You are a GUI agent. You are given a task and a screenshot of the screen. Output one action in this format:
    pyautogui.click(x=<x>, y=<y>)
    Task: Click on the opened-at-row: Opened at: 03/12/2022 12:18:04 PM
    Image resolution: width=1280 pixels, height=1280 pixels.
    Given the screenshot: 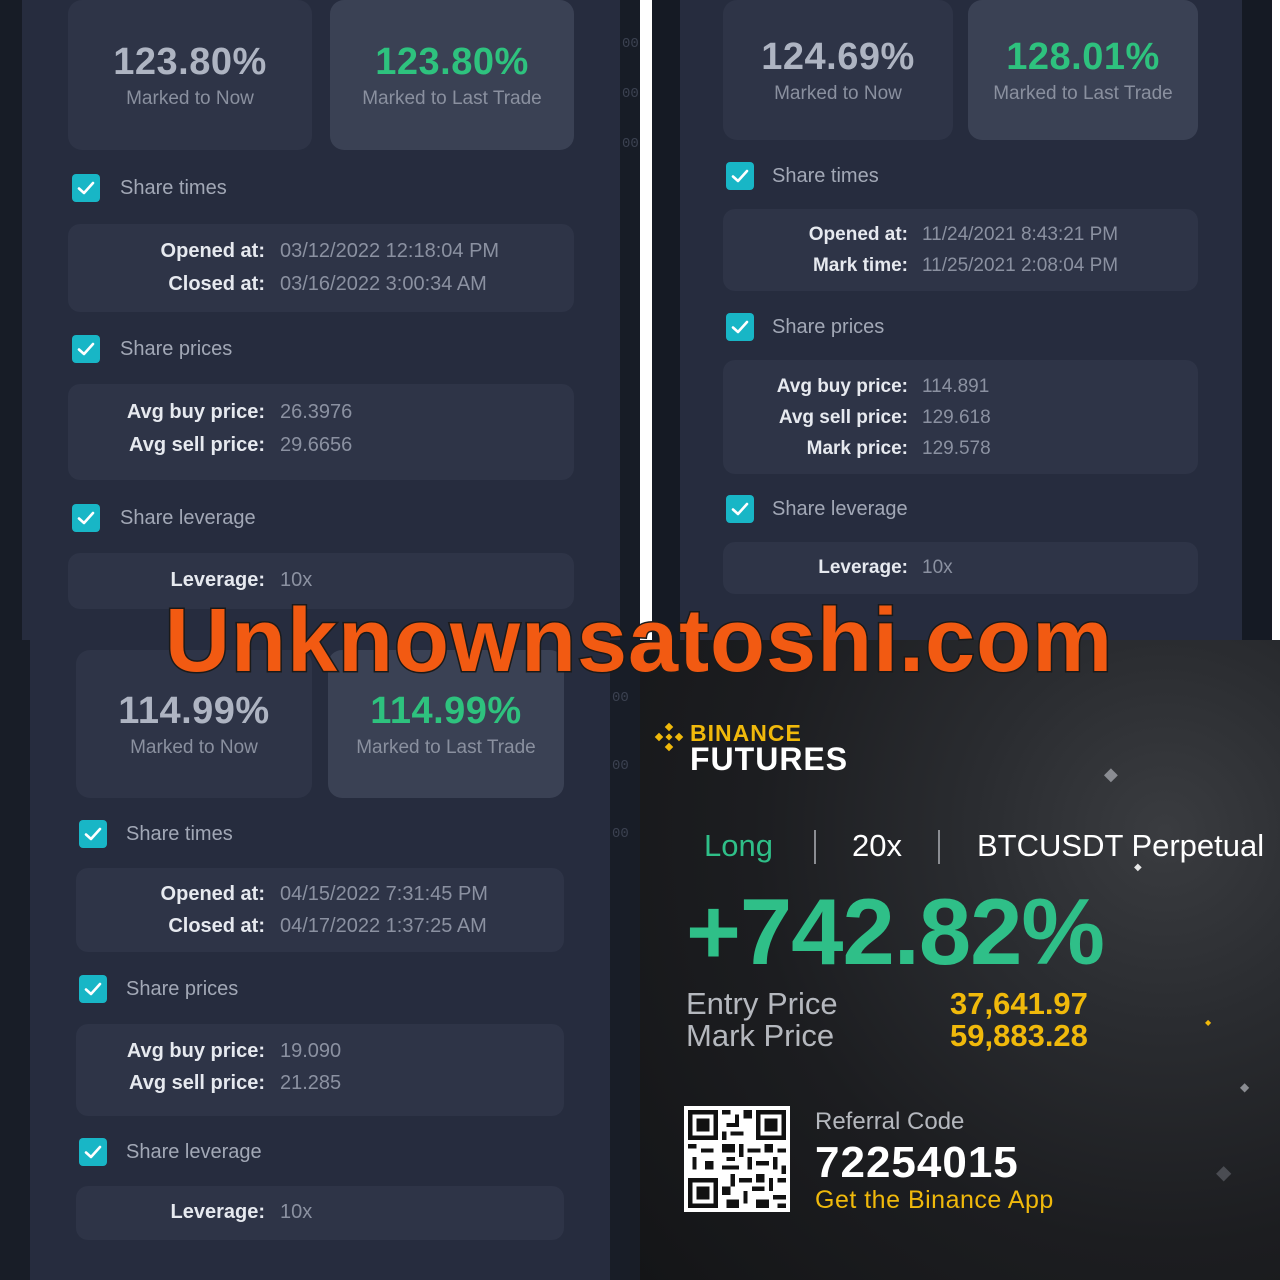 What is the action you would take?
    pyautogui.click(x=321, y=253)
    